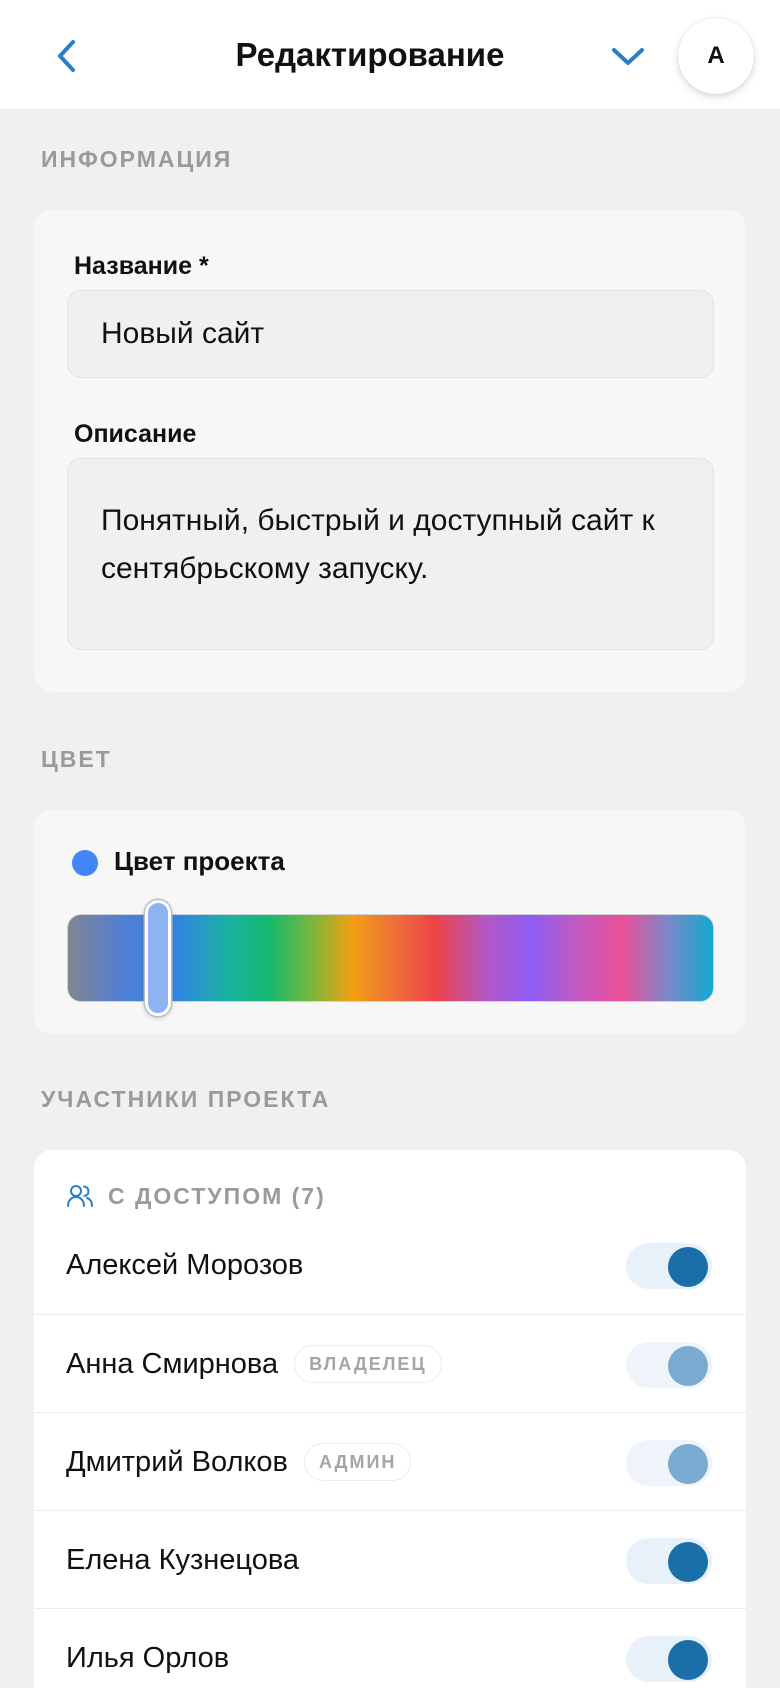 This screenshot has height=1688, width=780. I want to click on member-name: Елена Кузнецова, so click(182, 1560).